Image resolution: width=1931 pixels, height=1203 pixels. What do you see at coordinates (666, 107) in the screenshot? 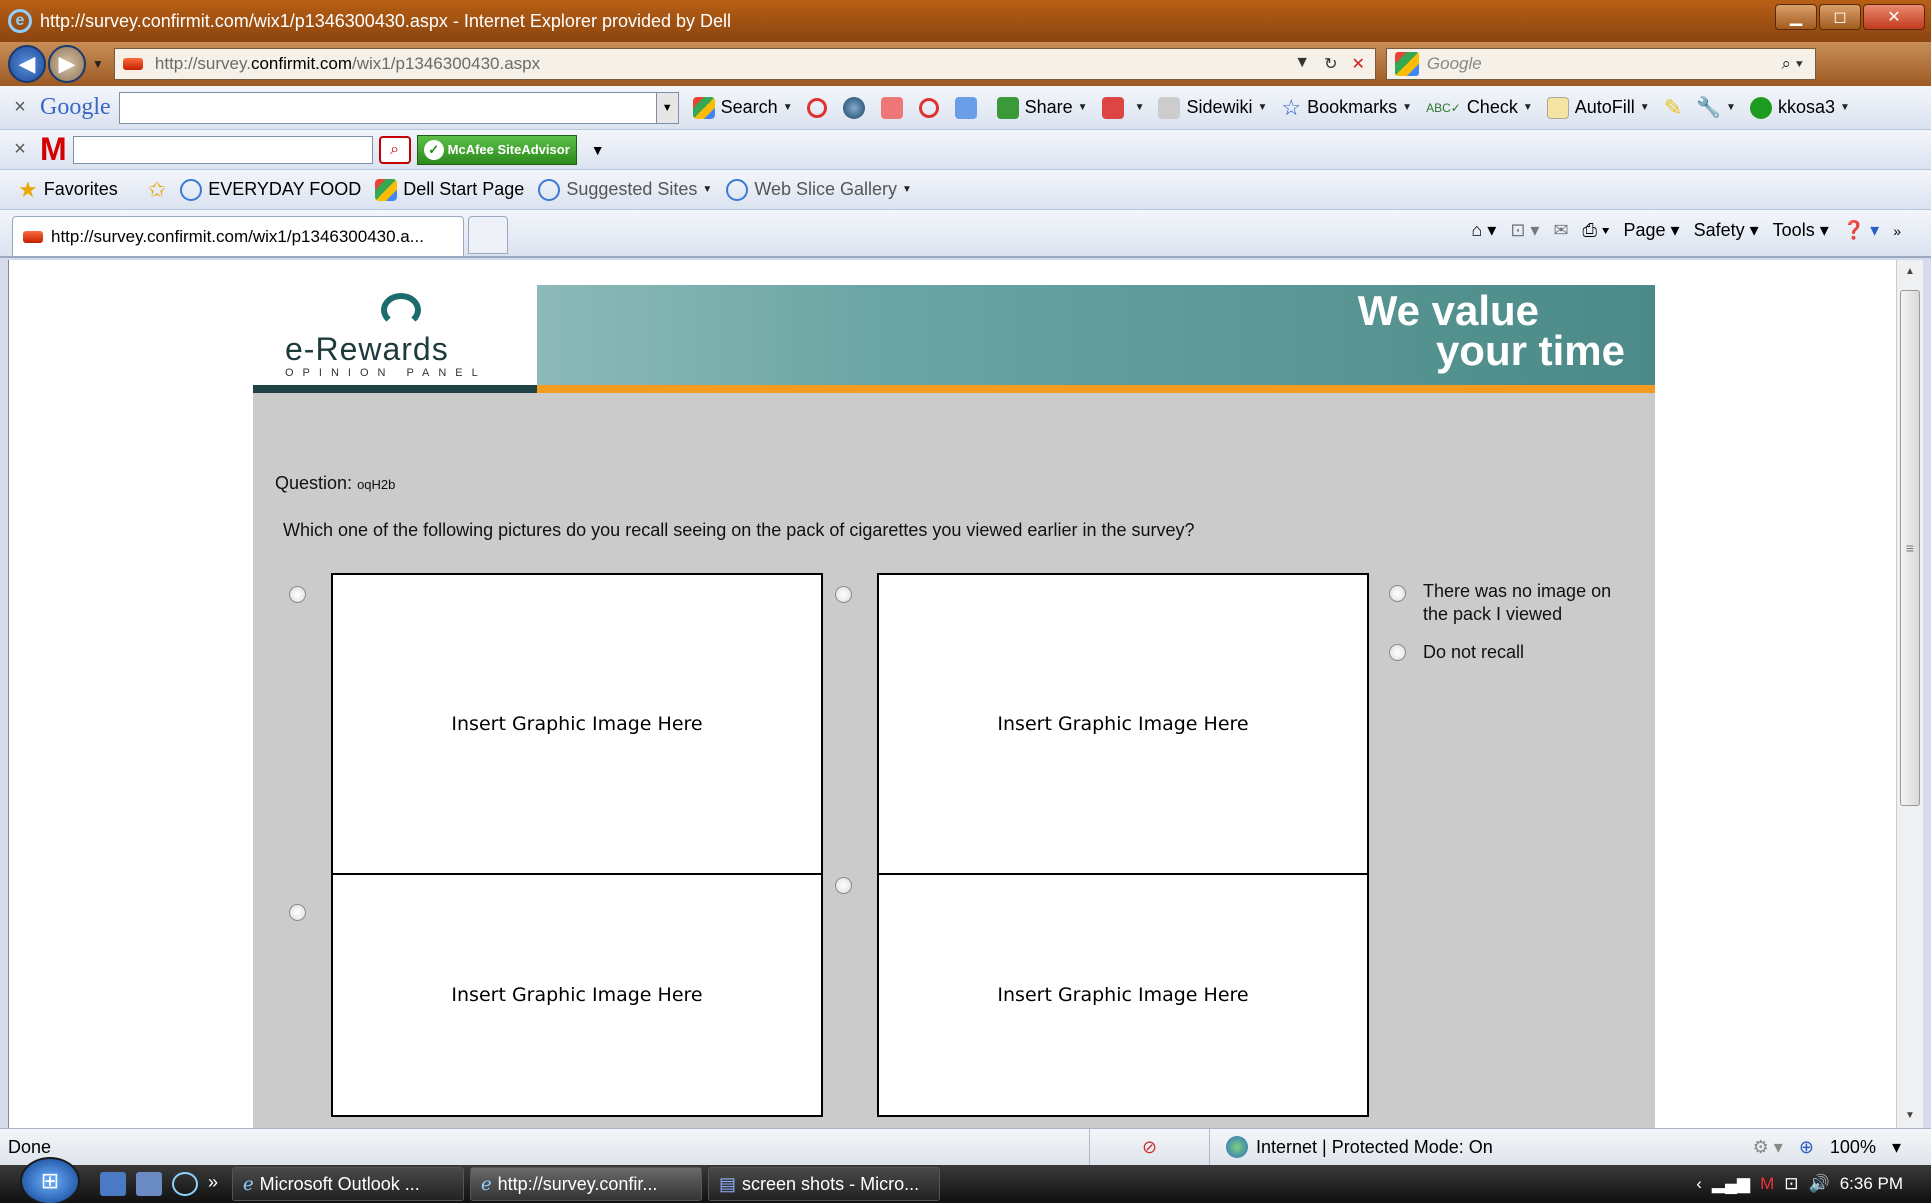
I see `google-search-dropdown-icon: ▼` at bounding box center [666, 107].